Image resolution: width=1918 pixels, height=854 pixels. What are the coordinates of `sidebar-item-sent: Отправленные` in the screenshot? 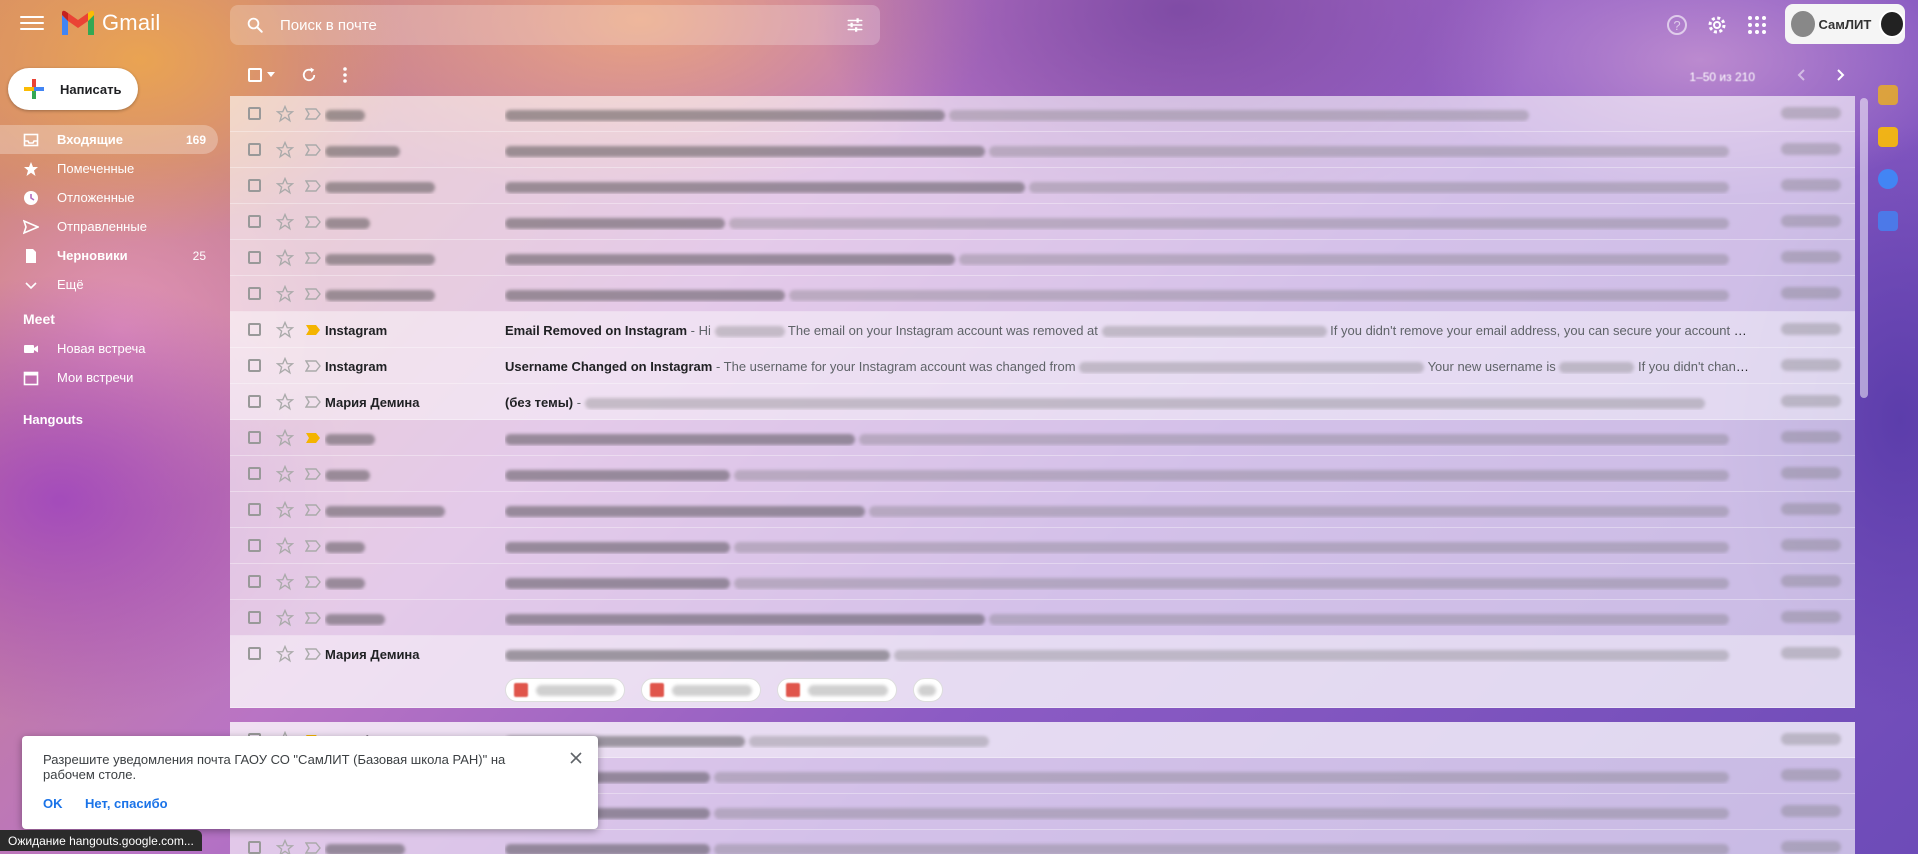 It's located at (109, 226).